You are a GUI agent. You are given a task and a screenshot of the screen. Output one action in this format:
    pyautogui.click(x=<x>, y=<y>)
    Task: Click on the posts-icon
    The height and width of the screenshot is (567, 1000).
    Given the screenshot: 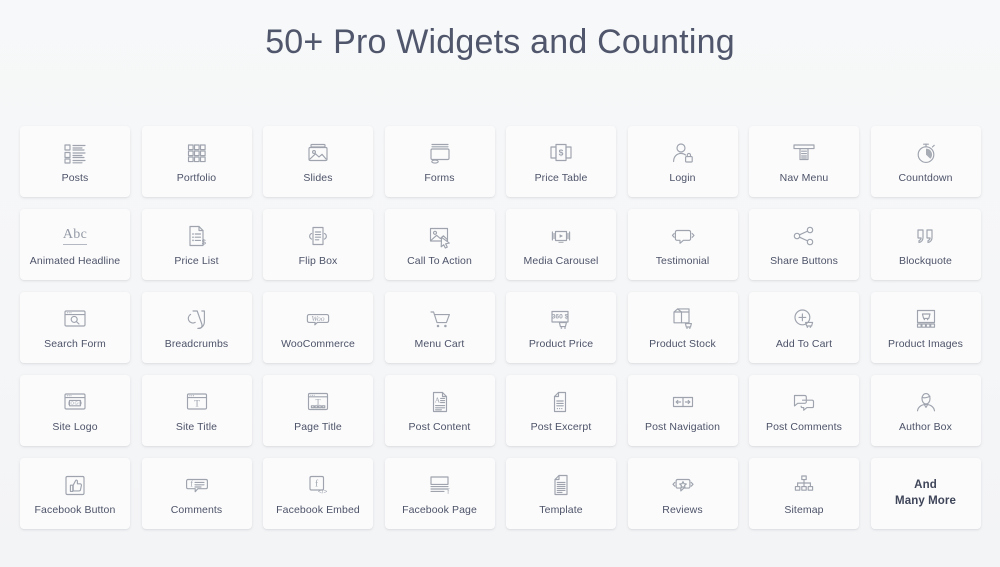 What is the action you would take?
    pyautogui.click(x=75, y=153)
    